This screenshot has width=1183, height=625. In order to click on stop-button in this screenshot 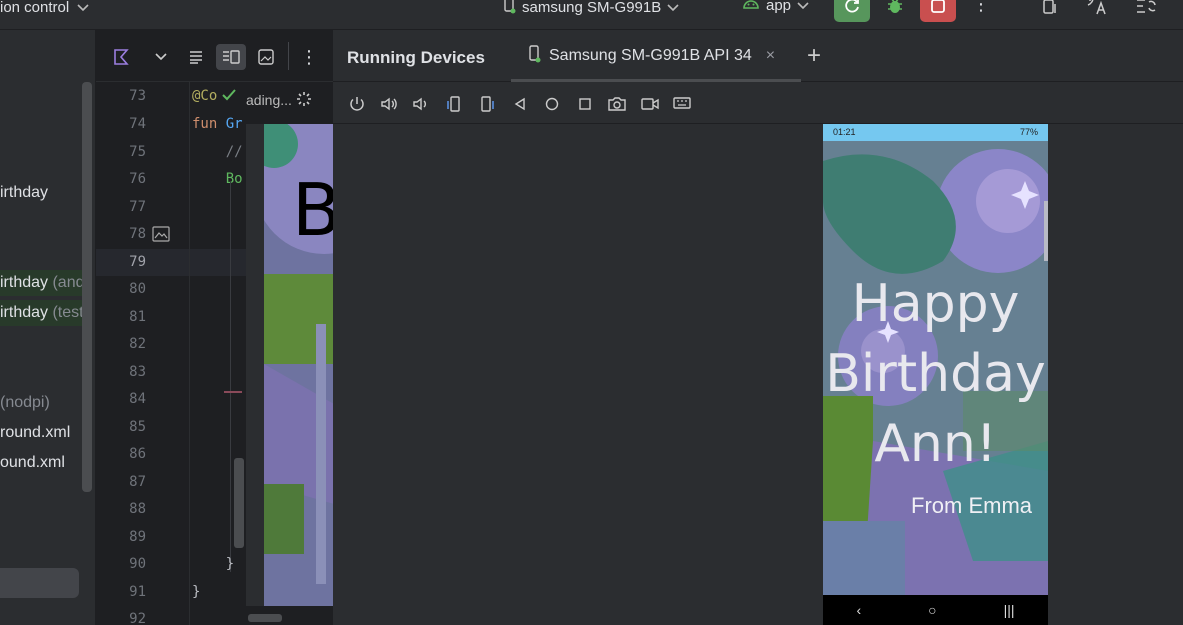, I will do `click(938, 11)`.